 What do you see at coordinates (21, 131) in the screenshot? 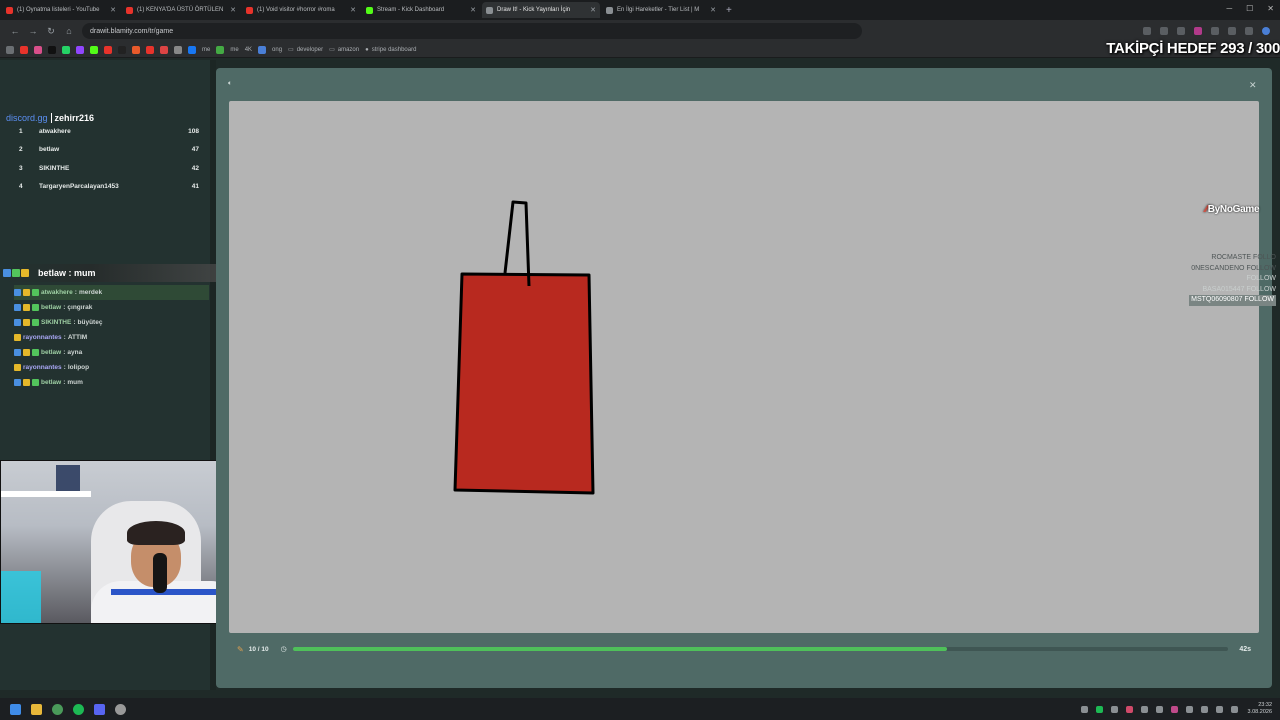
I see `leaderboard-rank: 1` at bounding box center [21, 131].